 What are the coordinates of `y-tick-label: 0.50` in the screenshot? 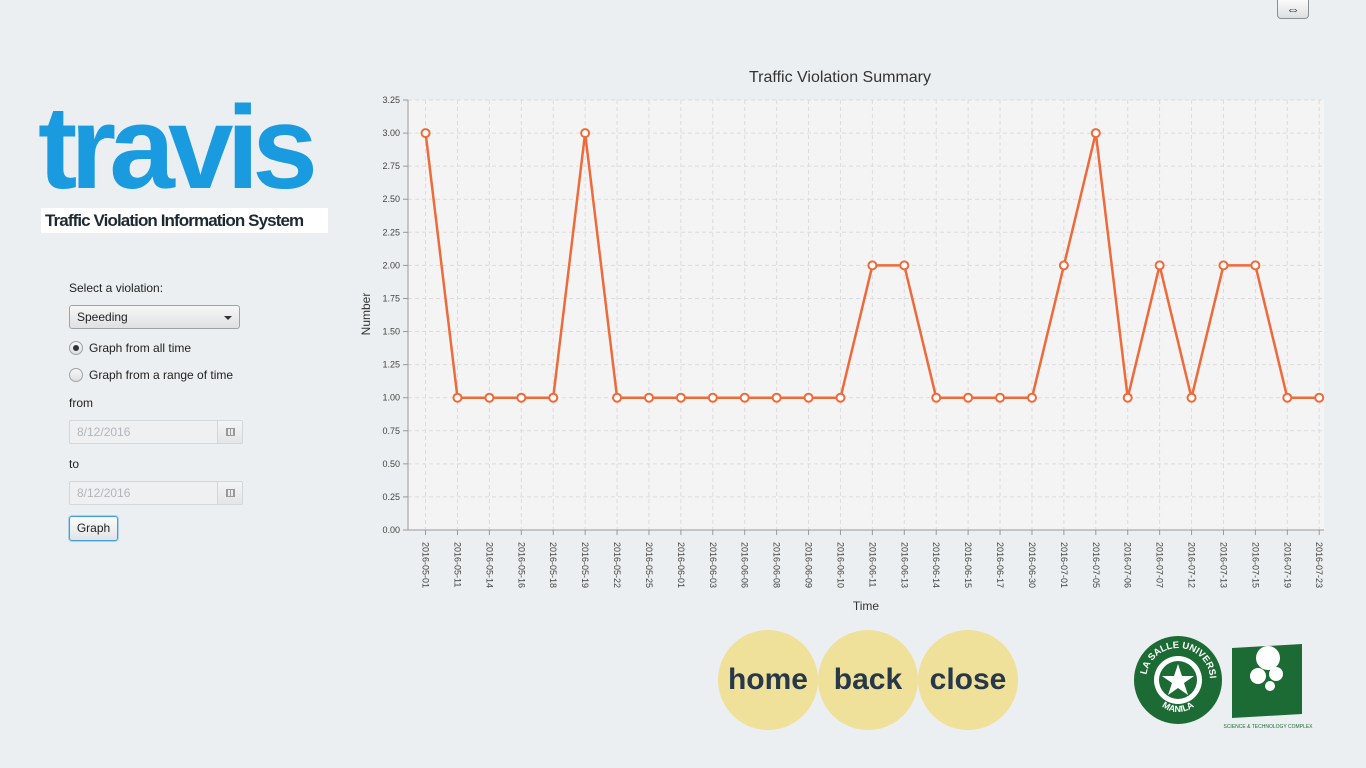 It's located at (391, 464).